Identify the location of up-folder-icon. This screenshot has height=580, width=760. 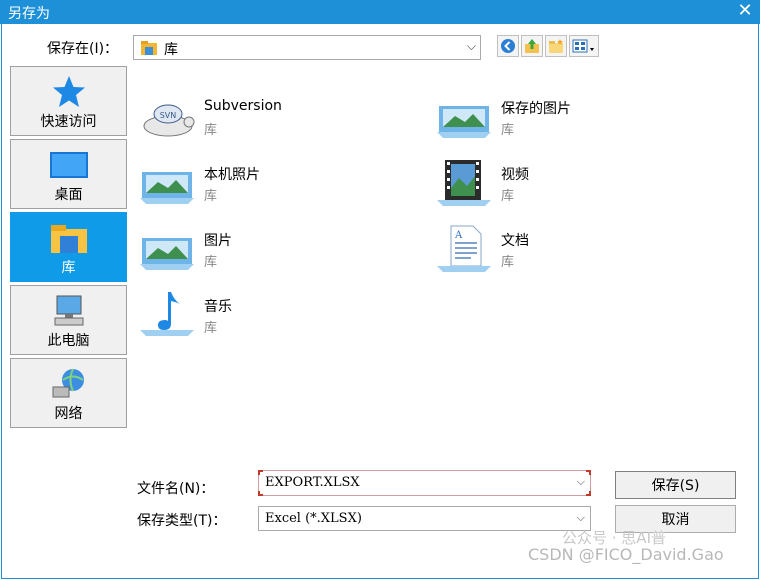
(532, 46).